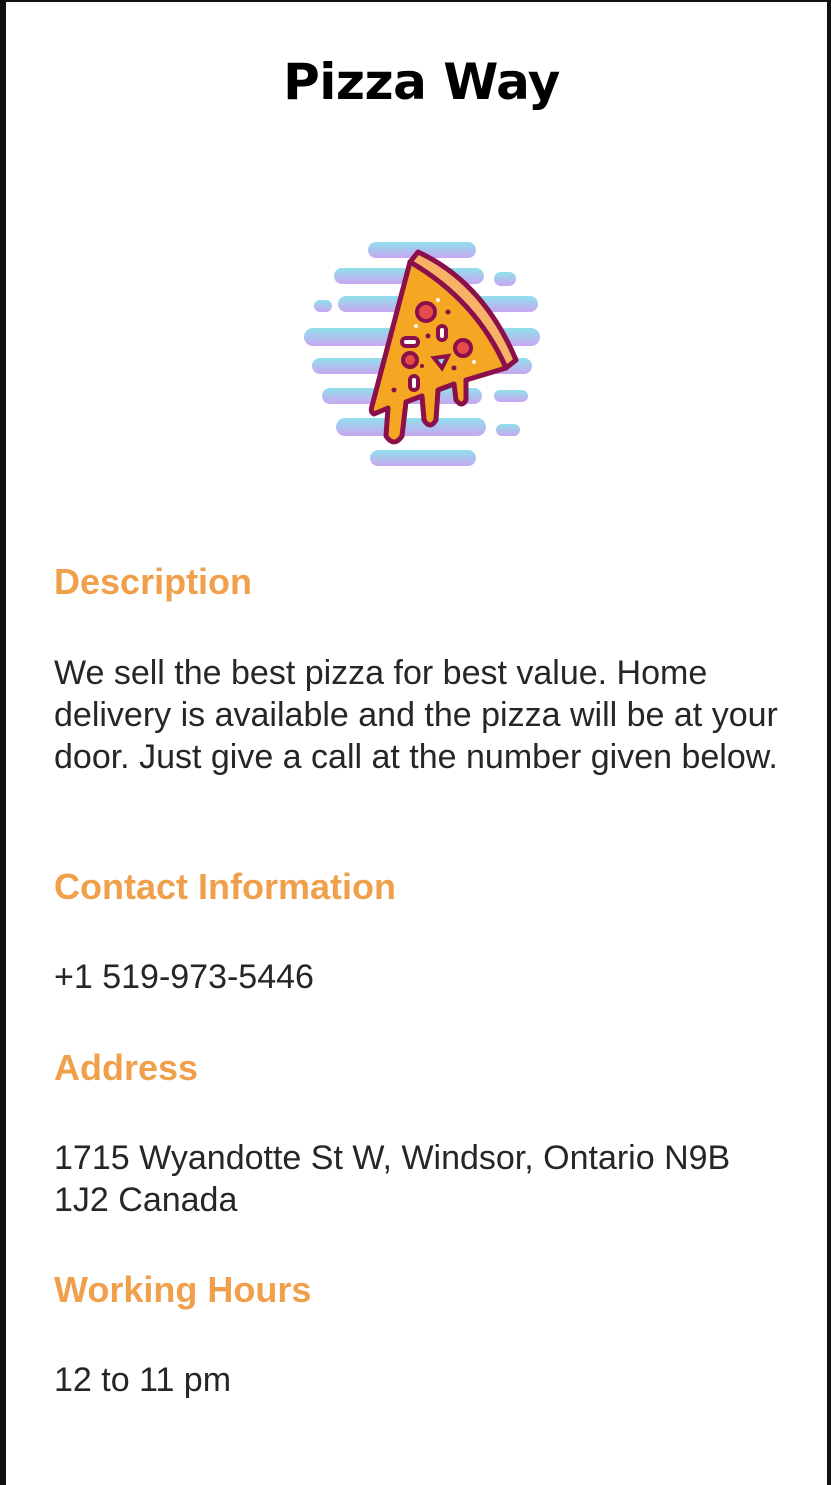 Image resolution: width=831 pixels, height=1485 pixels. Describe the element at coordinates (153, 581) in the screenshot. I see `description-heading: Description` at that location.